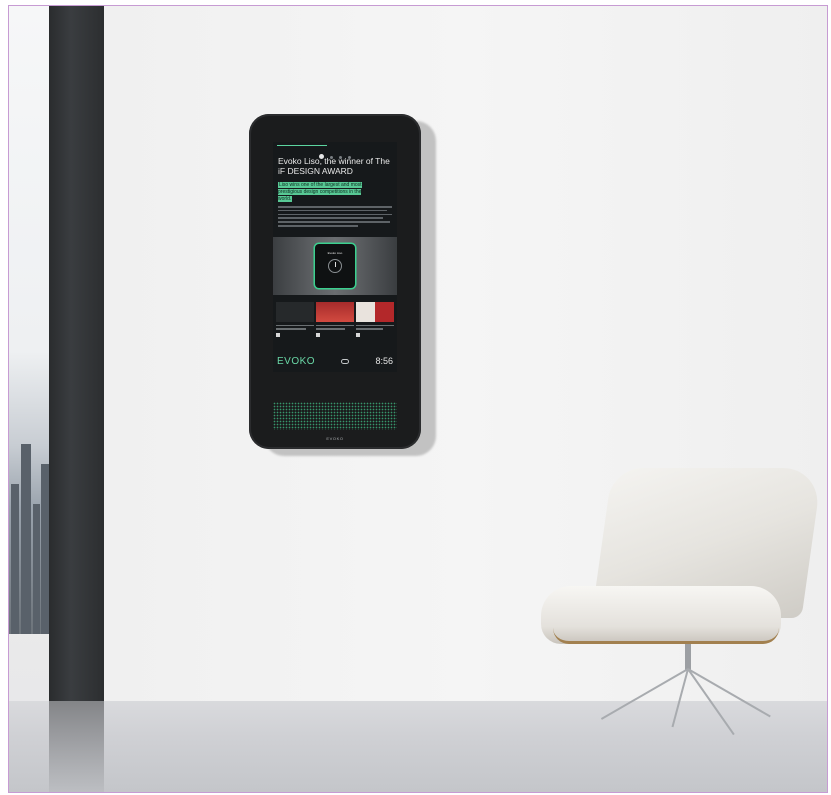  Describe the element at coordinates (29, 320) in the screenshot. I see `window-city-view` at that location.